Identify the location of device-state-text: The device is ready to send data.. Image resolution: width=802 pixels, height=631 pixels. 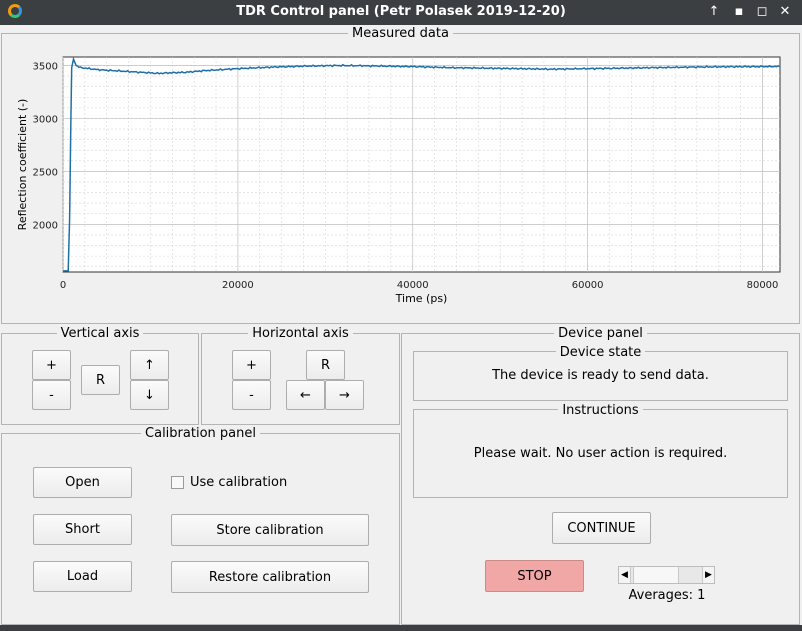
(600, 375).